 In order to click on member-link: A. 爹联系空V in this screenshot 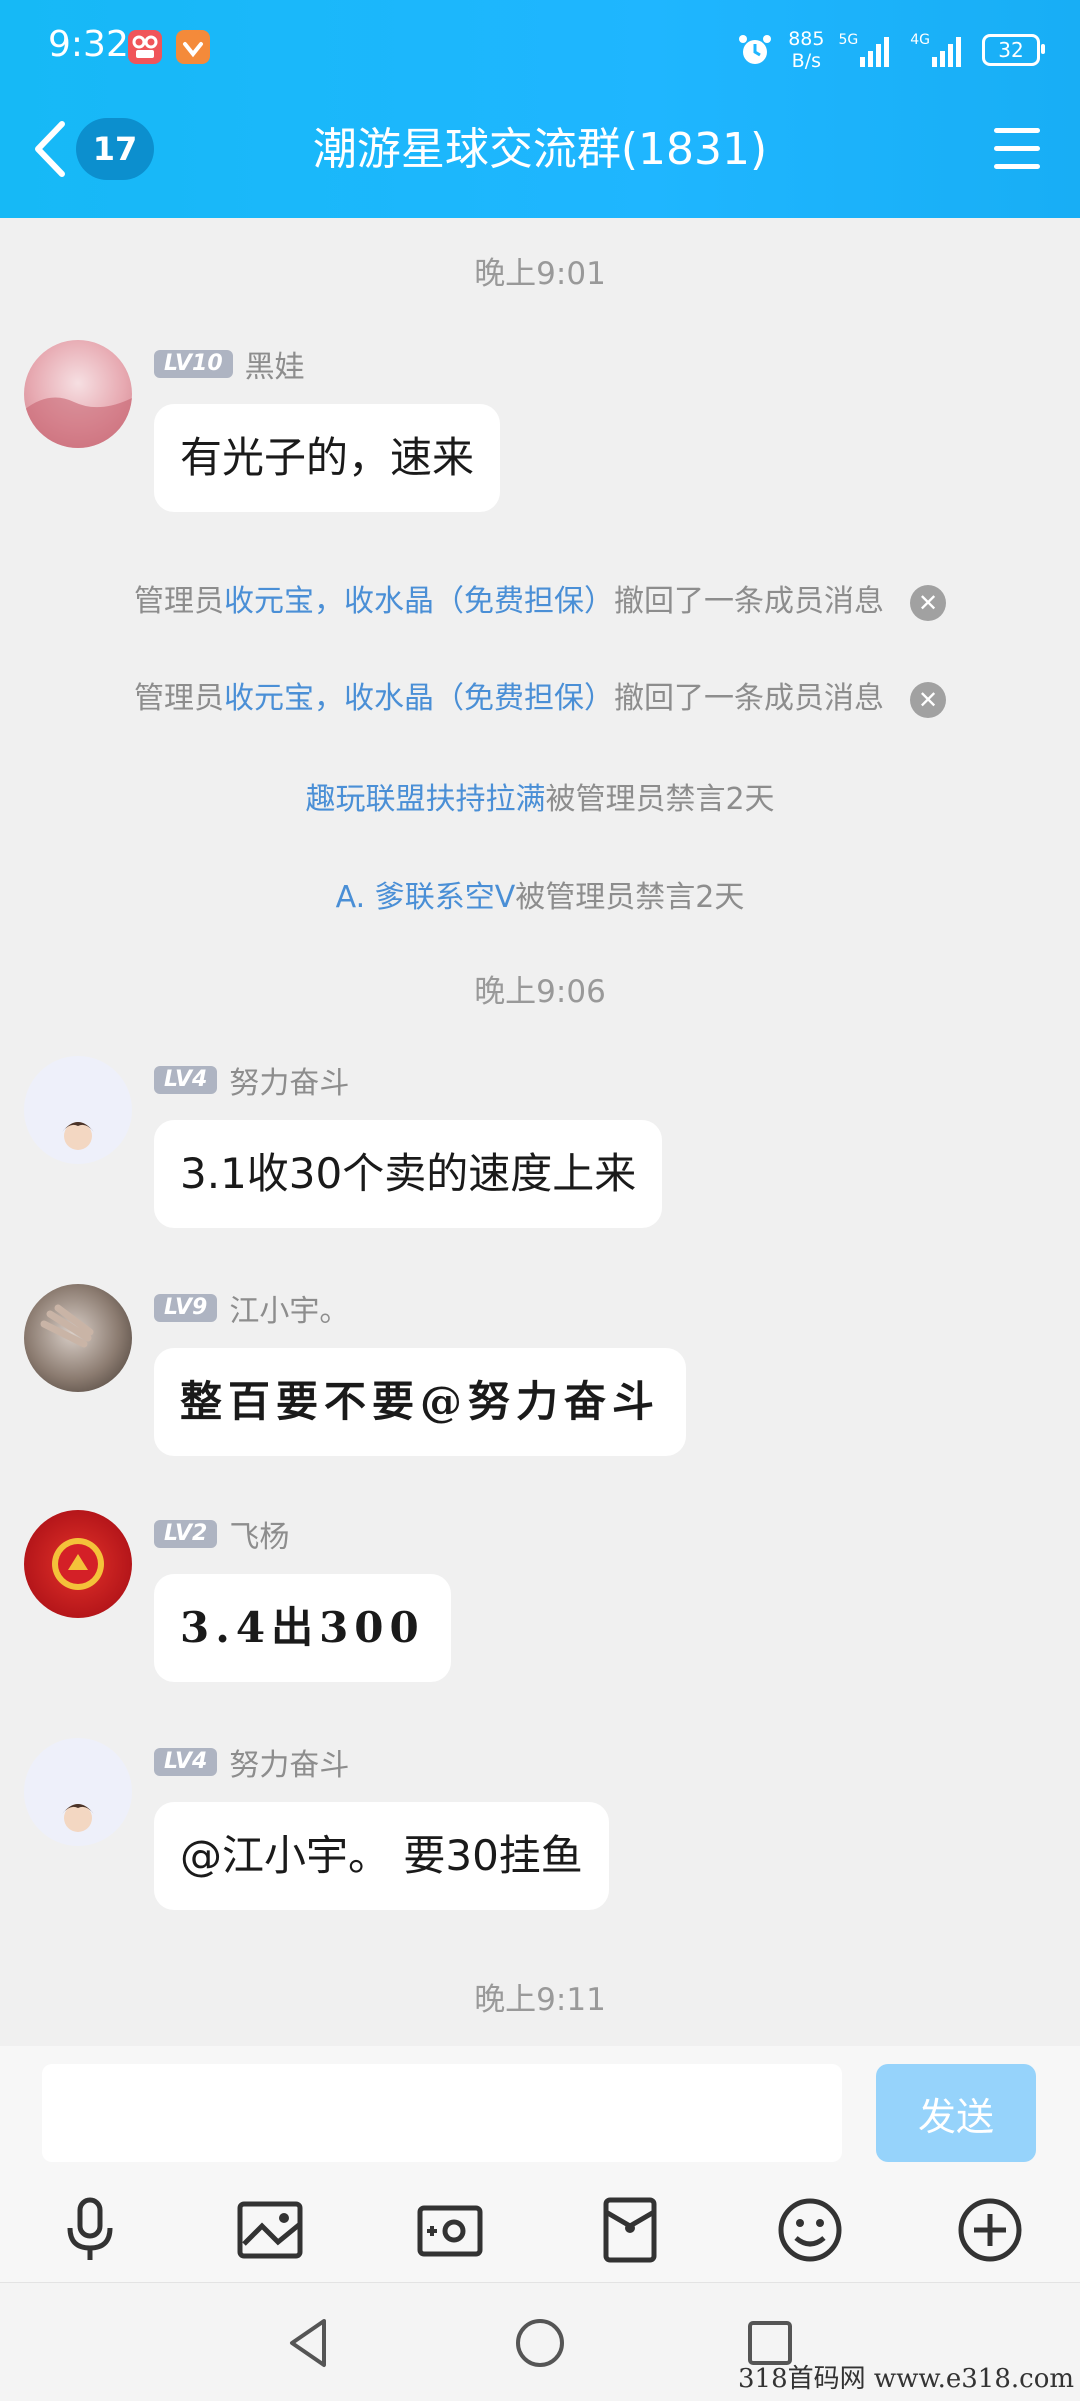, I will do `click(426, 897)`.